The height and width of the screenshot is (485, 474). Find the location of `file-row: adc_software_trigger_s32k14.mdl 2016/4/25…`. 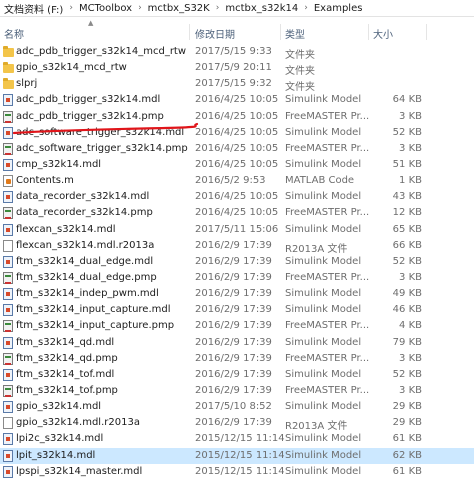

file-row: adc_software_trigger_s32k14.mdl 2016/4/25… is located at coordinates (237, 133).